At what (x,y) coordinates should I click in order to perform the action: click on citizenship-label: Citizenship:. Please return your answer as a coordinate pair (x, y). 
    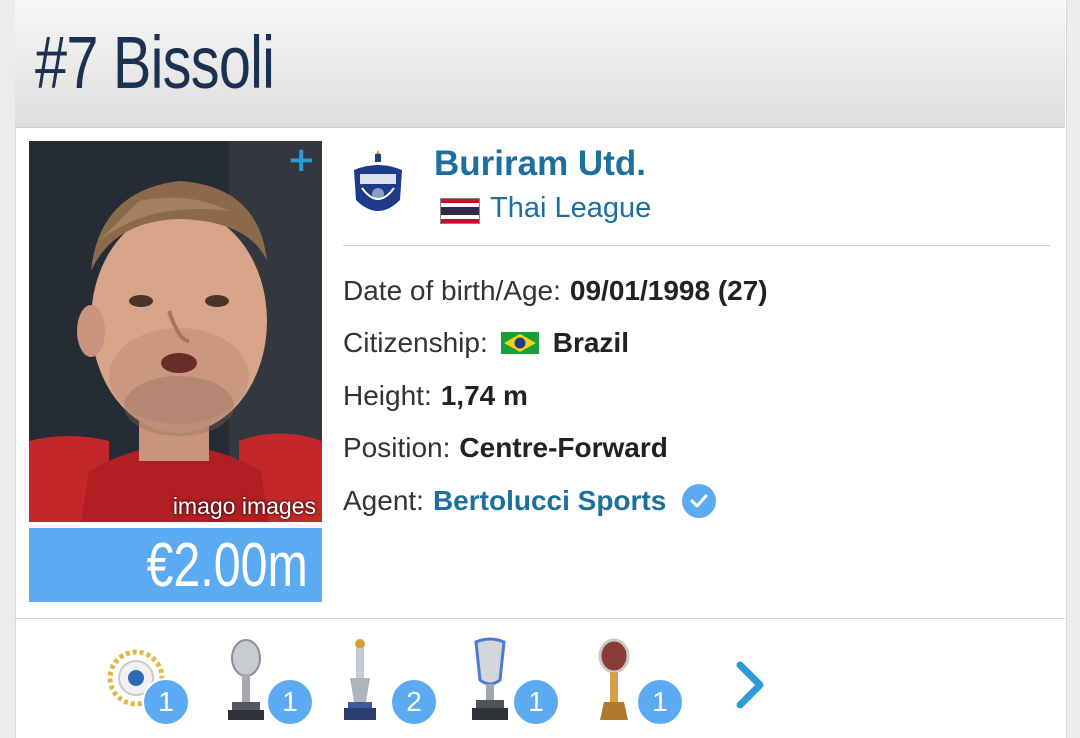
    Looking at the image, I should click on (415, 342).